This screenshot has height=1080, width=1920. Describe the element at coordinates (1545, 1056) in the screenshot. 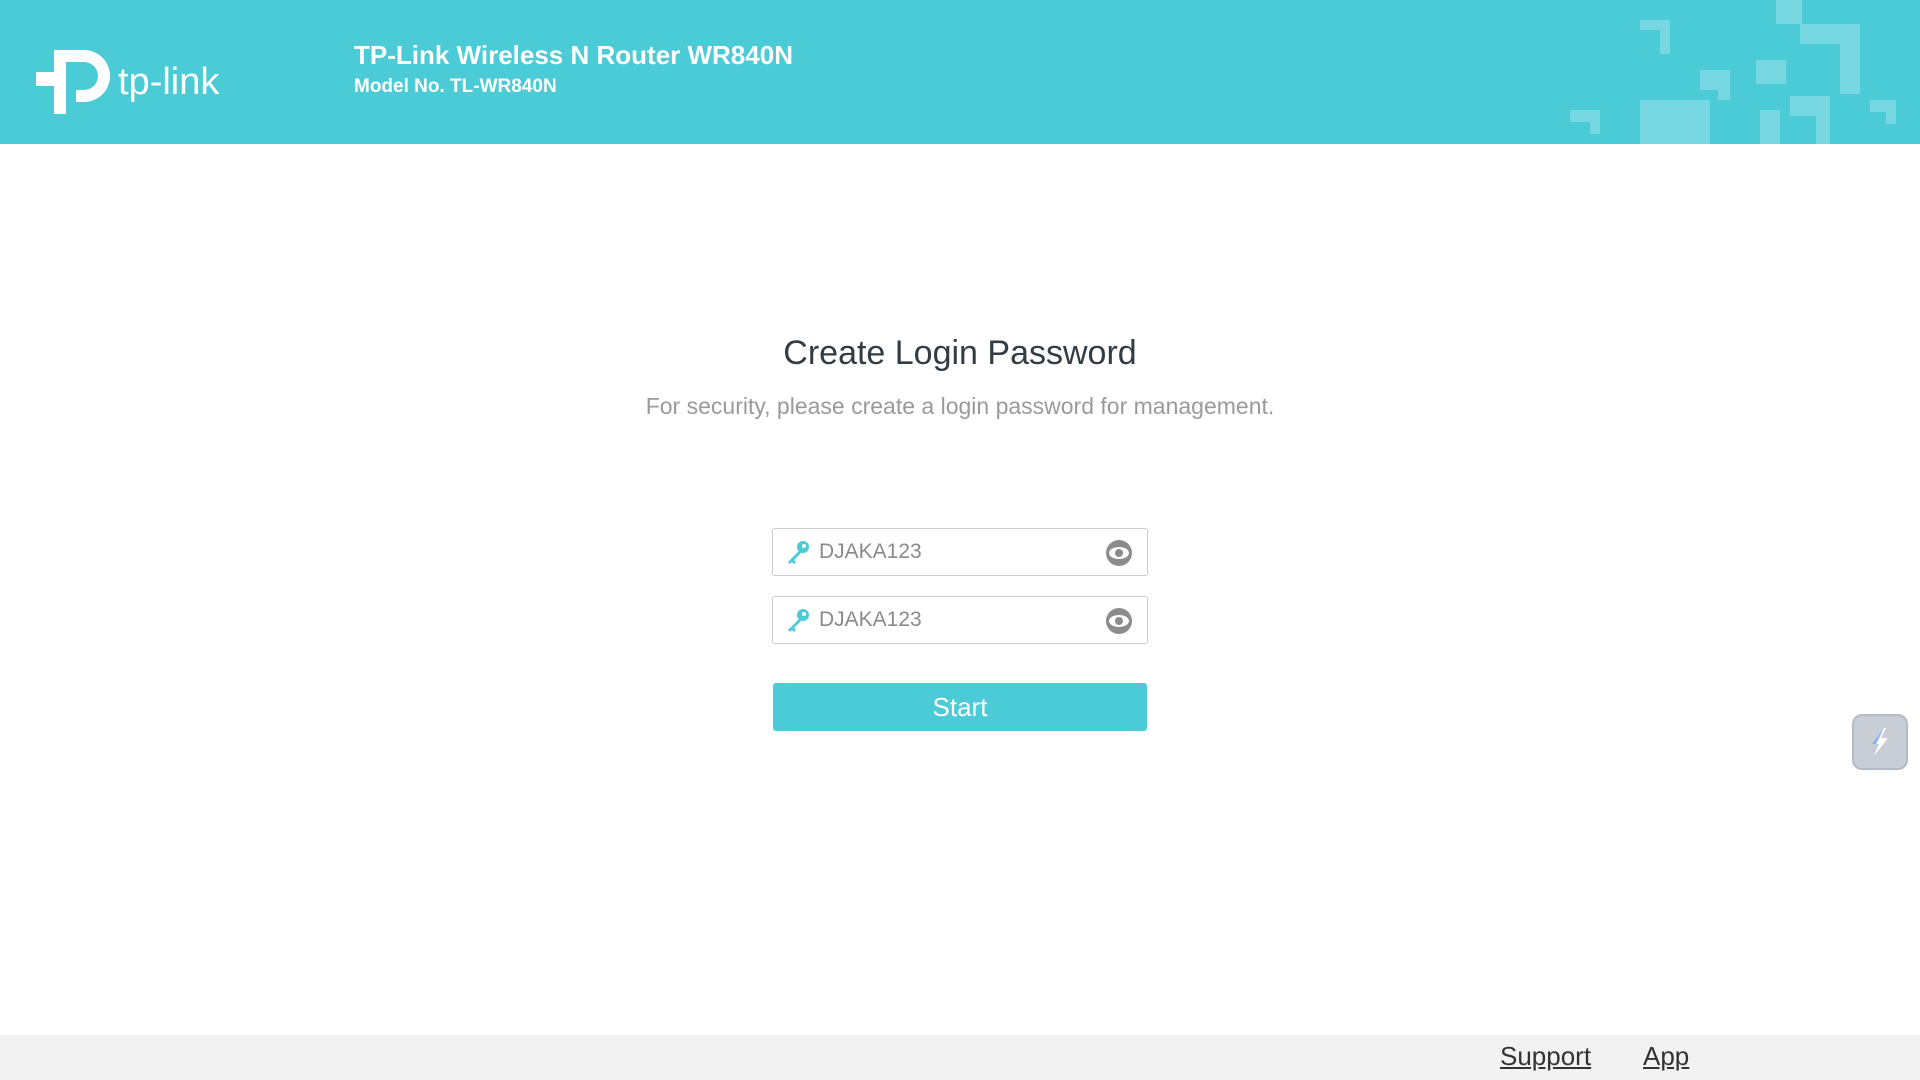

I see `support-link: Support` at that location.